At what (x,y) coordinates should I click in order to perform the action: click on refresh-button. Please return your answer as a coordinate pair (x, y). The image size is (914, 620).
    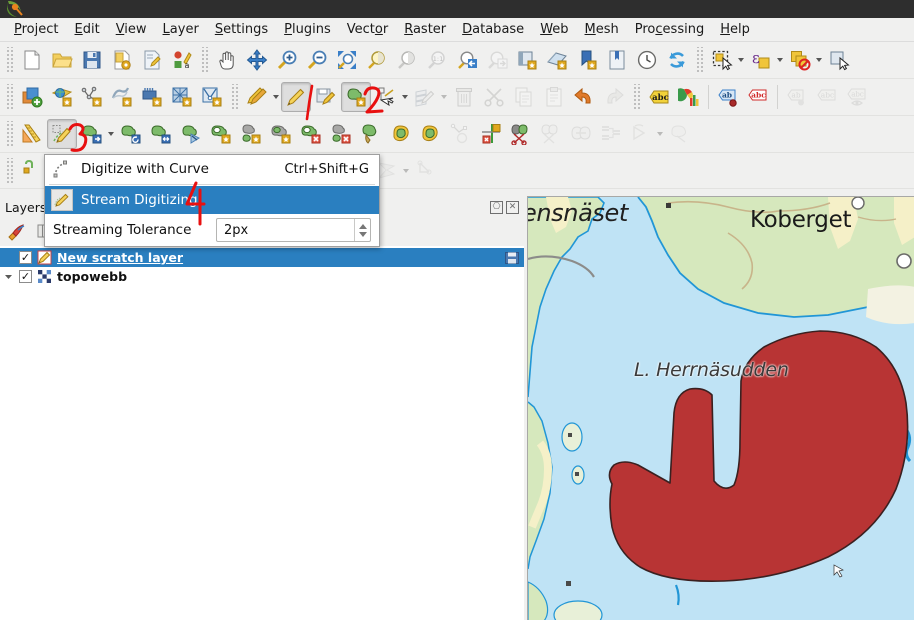
    Looking at the image, I should click on (677, 60).